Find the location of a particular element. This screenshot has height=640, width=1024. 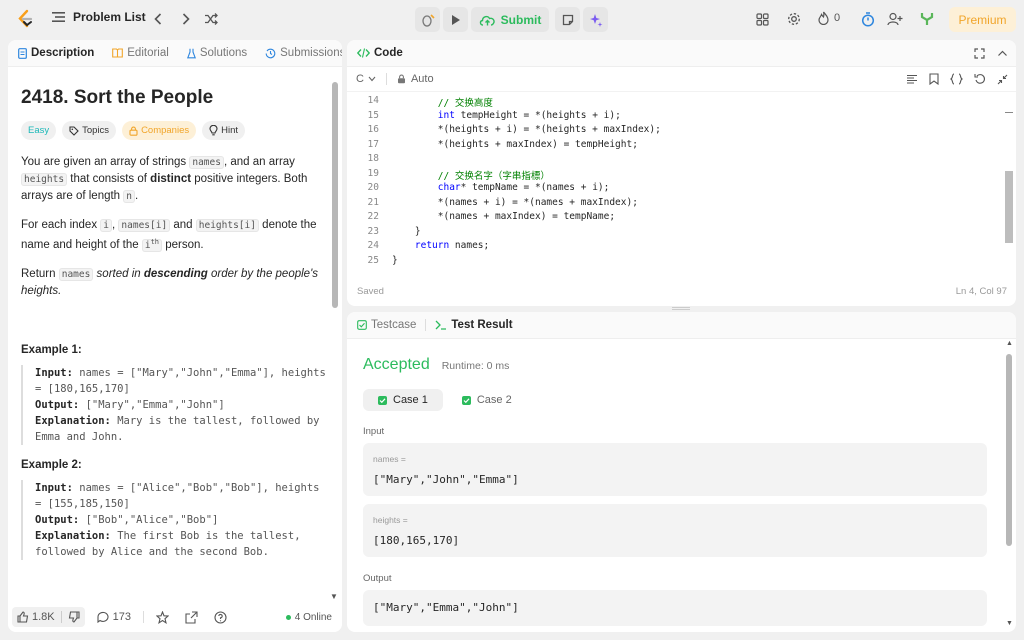

code-tabbar: Code is located at coordinates (681, 53).